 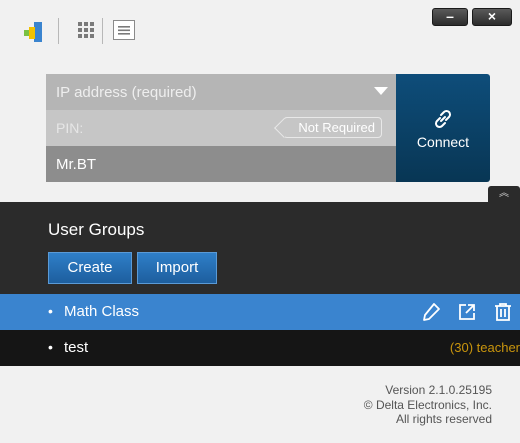 What do you see at coordinates (260, 30) in the screenshot?
I see `title-bar: – ×` at bounding box center [260, 30].